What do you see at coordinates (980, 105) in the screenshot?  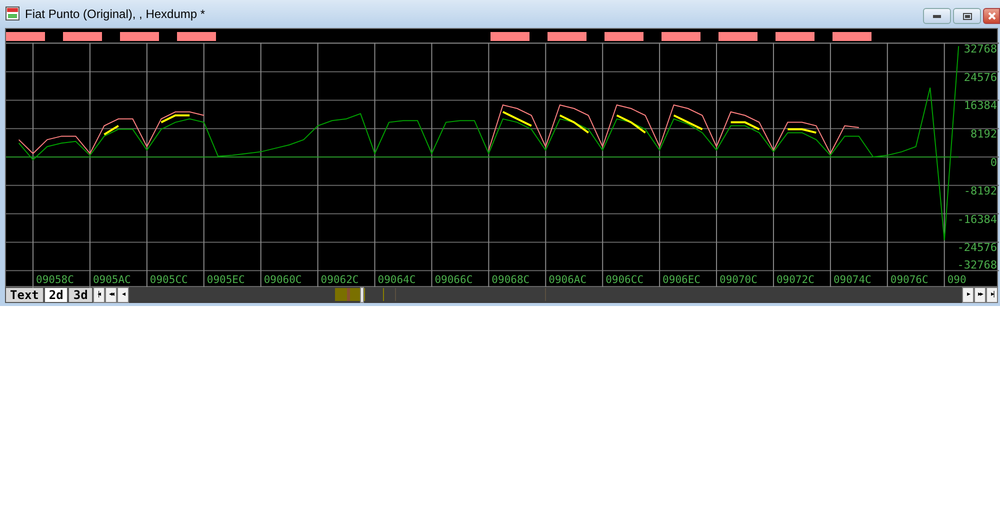 I see `y-axis-label: 16384` at bounding box center [980, 105].